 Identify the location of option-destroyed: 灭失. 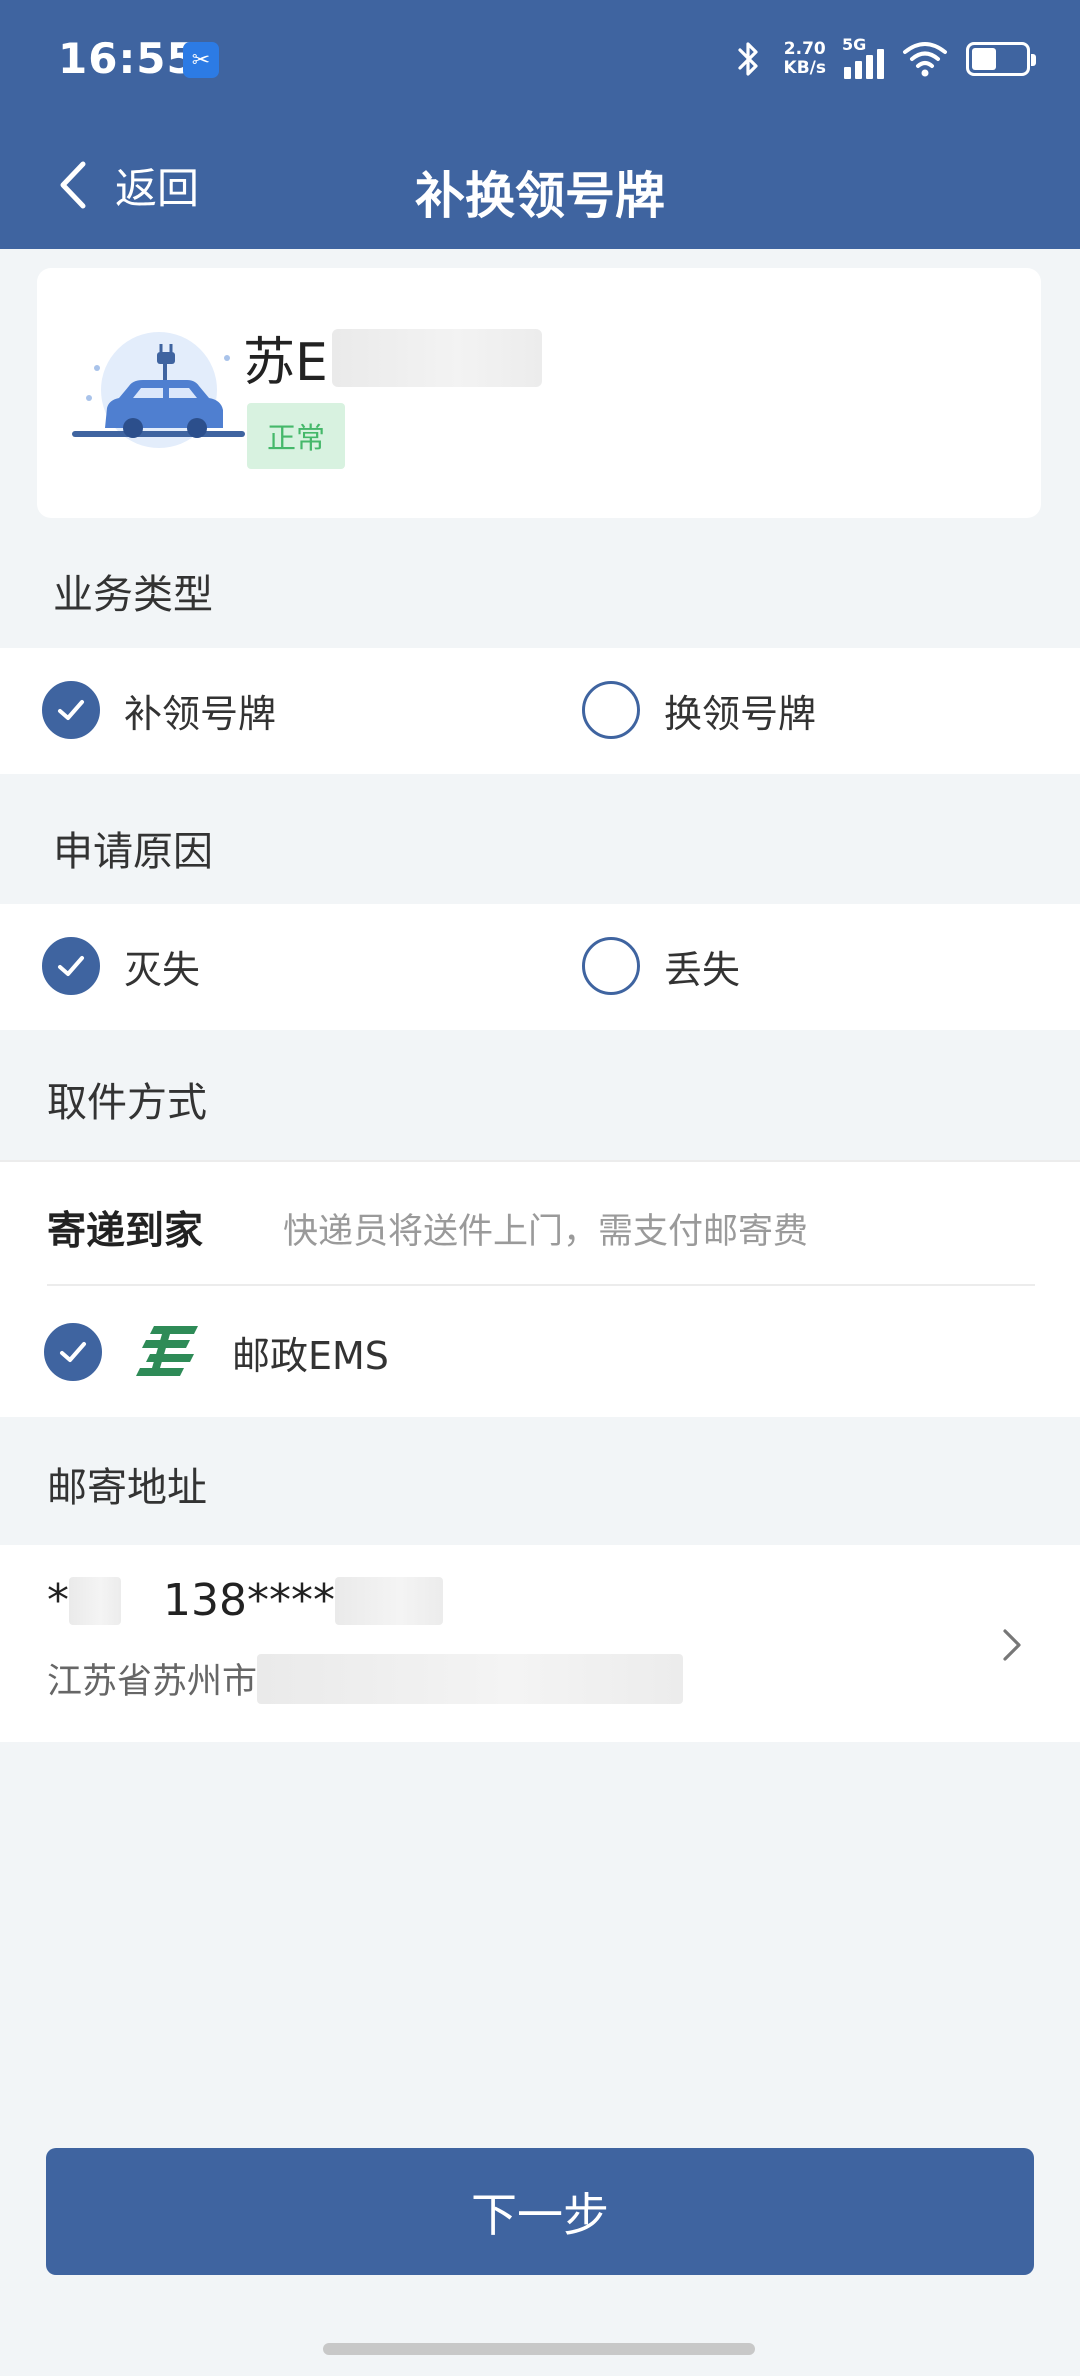
(121, 966).